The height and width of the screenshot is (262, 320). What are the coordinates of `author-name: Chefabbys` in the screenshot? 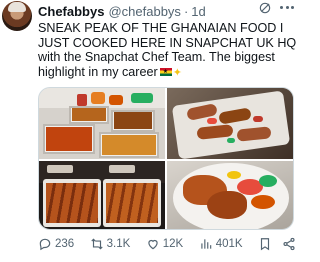 It's located at (71, 11).